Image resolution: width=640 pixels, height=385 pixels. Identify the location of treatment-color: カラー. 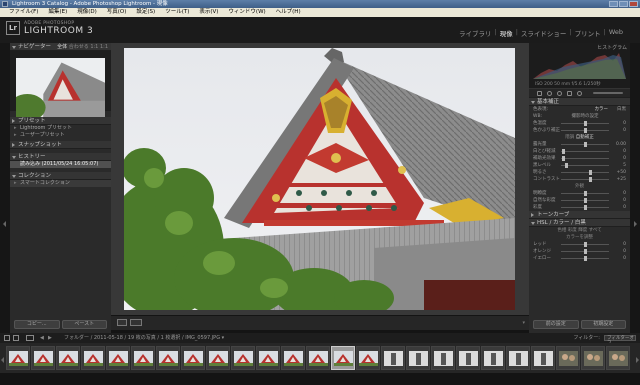
(602, 109).